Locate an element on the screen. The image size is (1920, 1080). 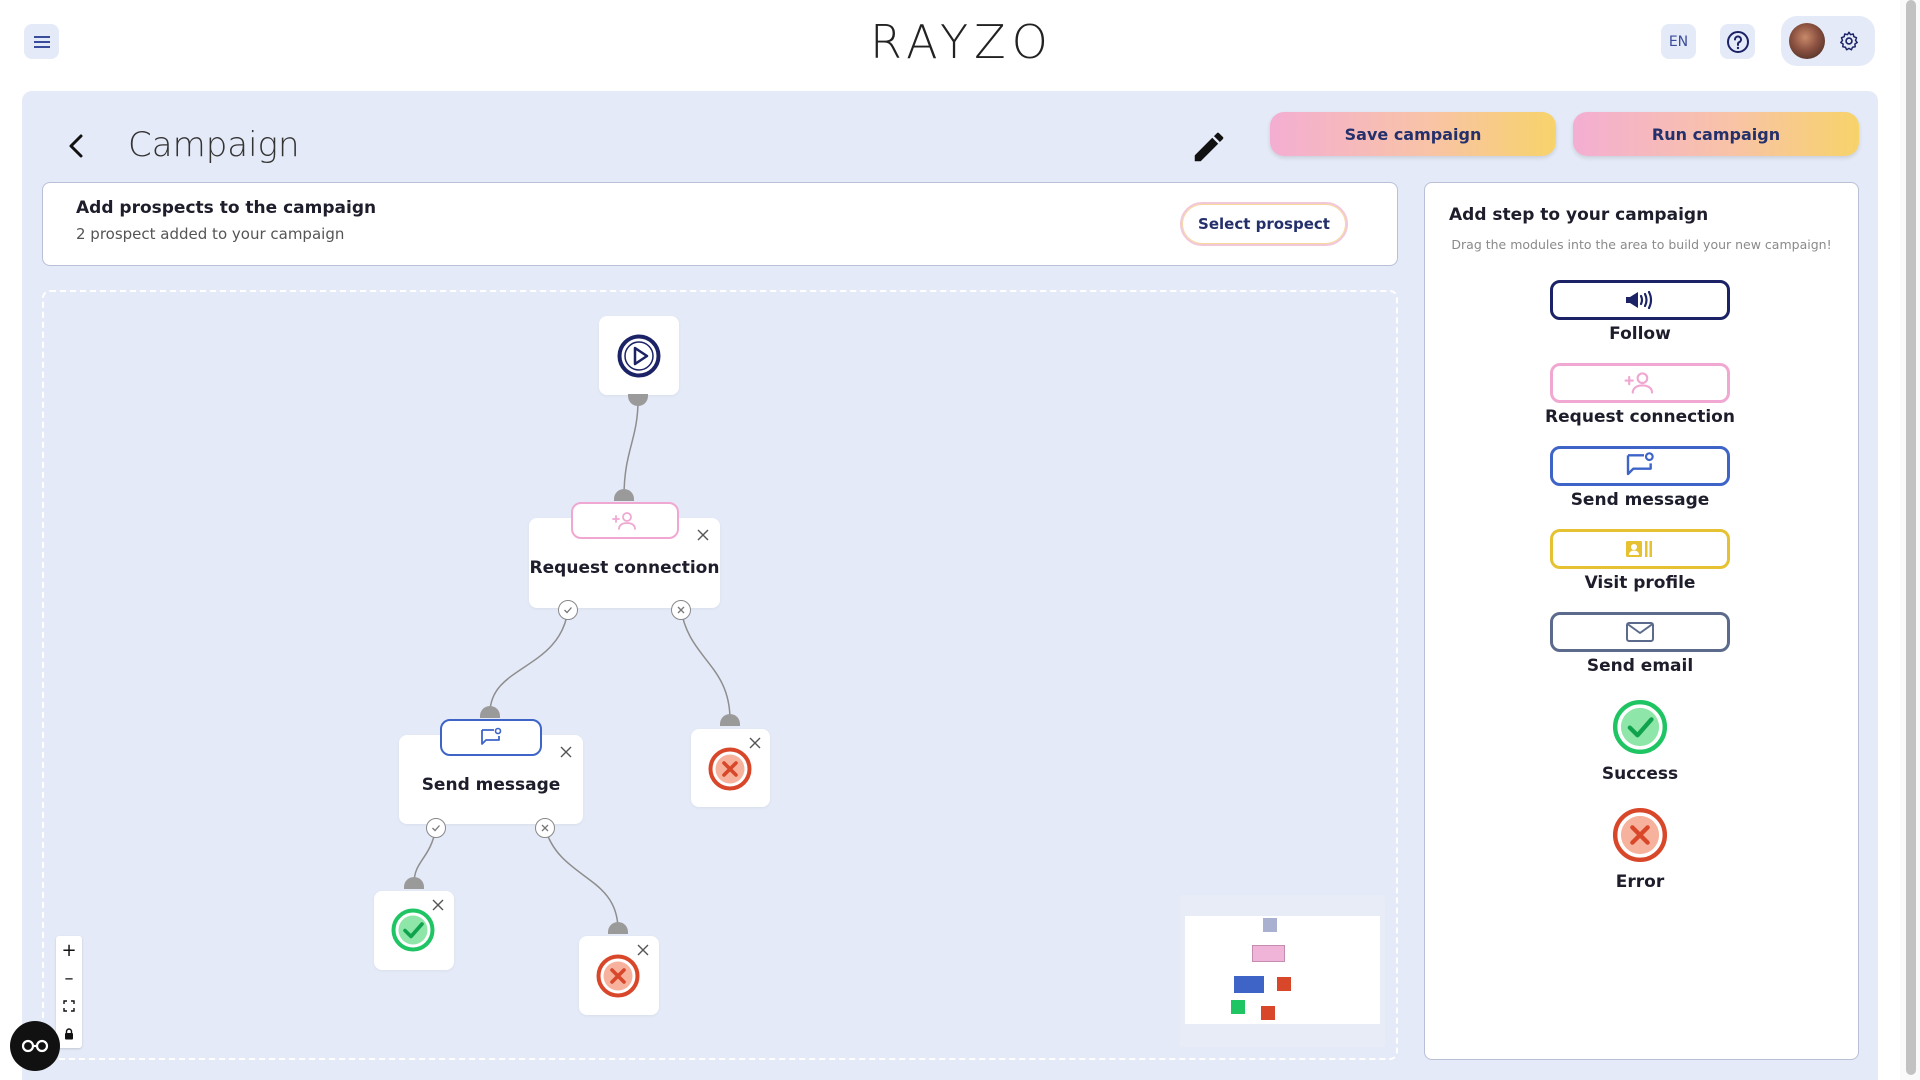
remove-request-node-button is located at coordinates (703, 535).